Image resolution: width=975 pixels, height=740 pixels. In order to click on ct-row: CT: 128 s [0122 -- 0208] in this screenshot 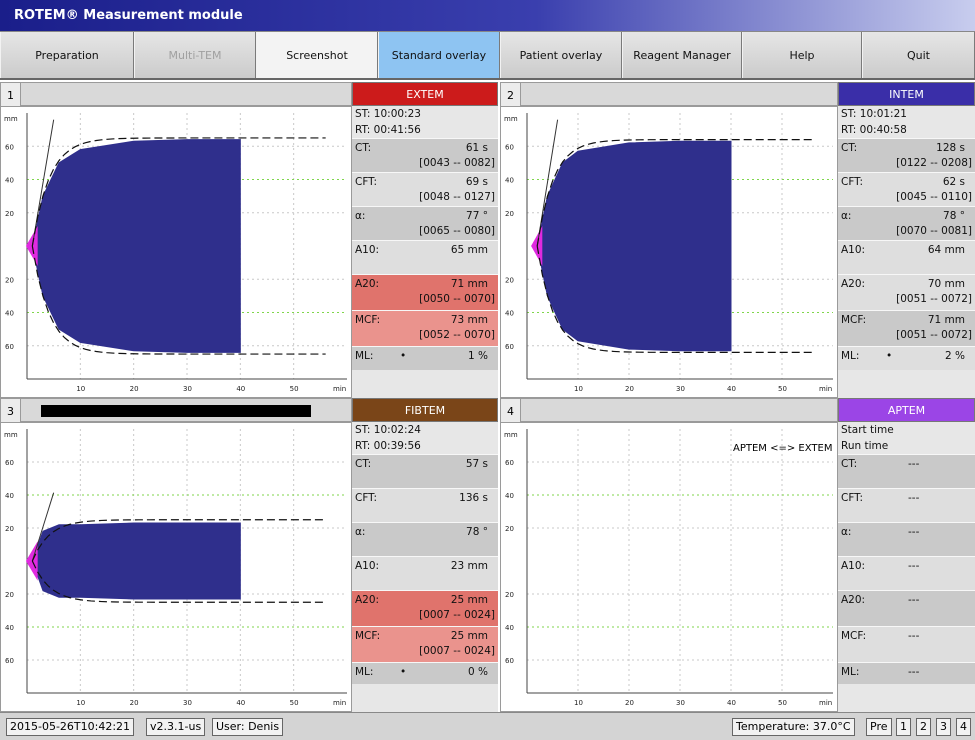, I will do `click(906, 155)`.